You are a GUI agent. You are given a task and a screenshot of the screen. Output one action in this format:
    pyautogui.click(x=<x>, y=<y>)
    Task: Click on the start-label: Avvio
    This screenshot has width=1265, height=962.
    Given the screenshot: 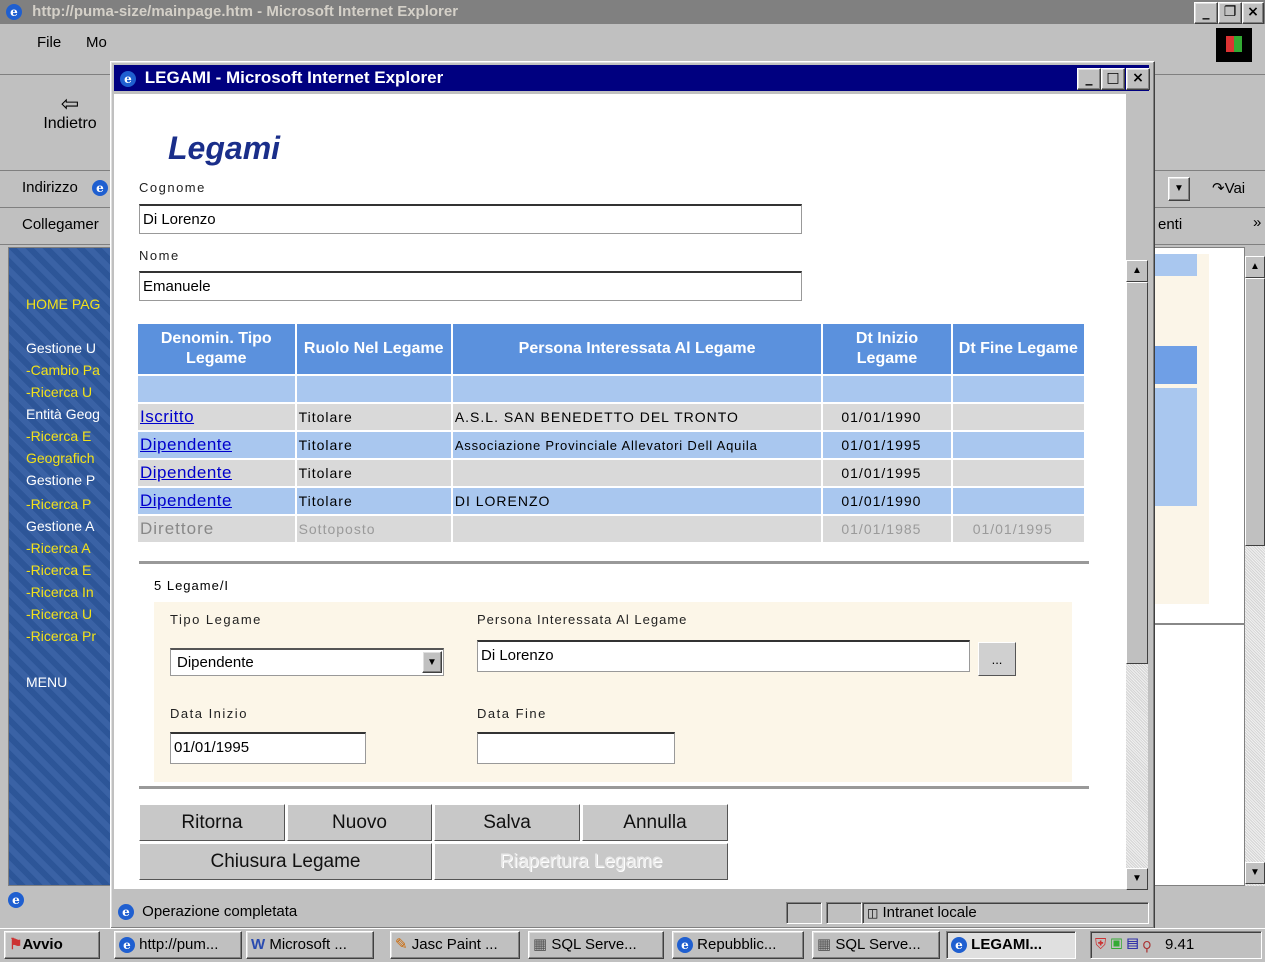 What is the action you would take?
    pyautogui.click(x=42, y=944)
    